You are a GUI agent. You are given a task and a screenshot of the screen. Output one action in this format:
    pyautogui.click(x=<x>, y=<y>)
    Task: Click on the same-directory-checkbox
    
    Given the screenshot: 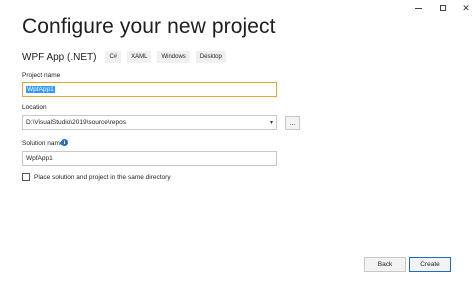 What is the action you would take?
    pyautogui.click(x=26, y=177)
    